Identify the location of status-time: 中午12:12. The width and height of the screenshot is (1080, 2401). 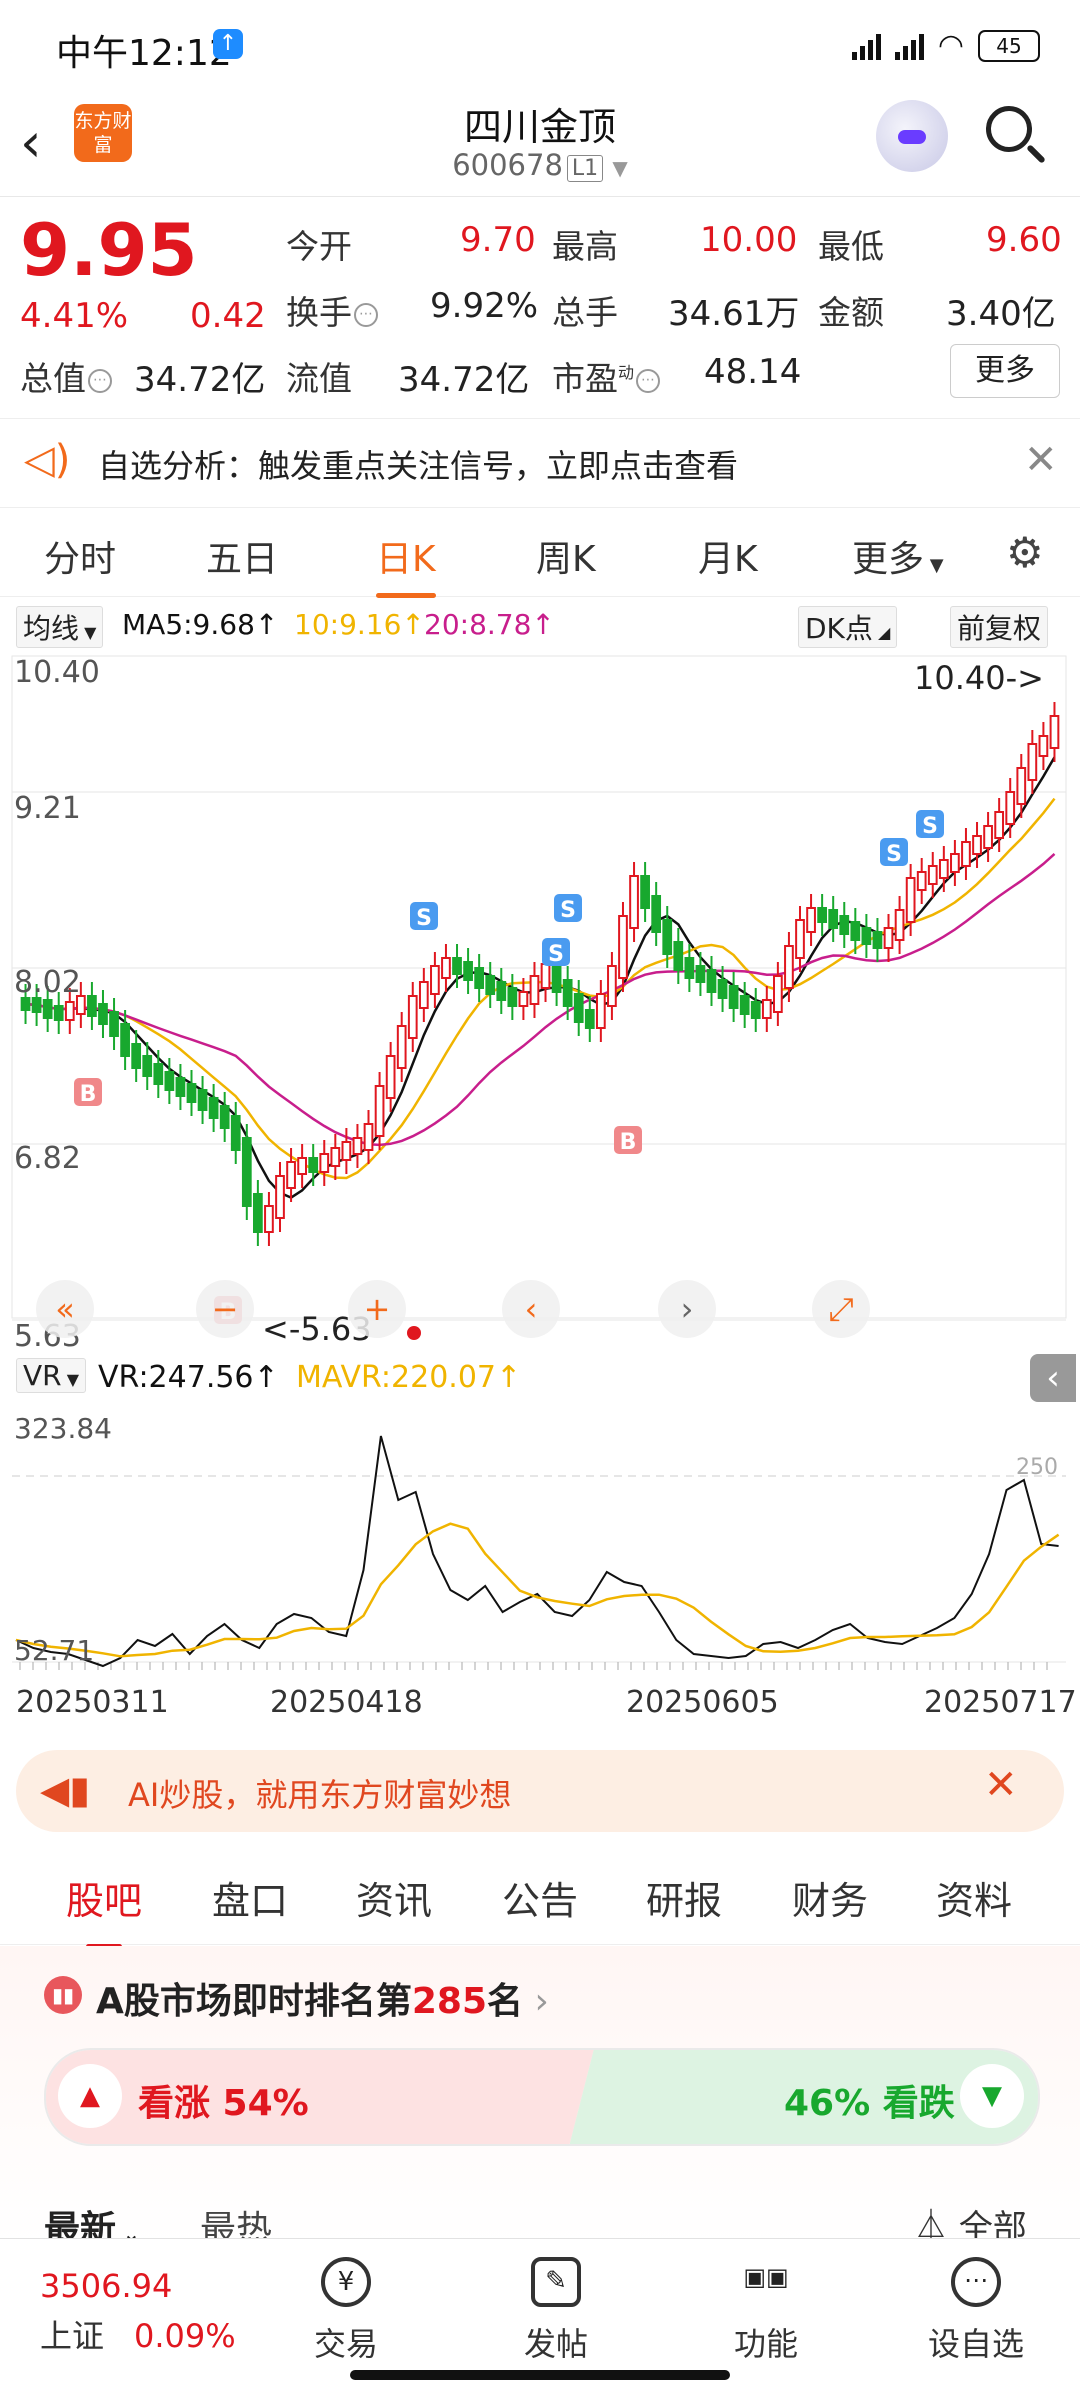
(144, 53).